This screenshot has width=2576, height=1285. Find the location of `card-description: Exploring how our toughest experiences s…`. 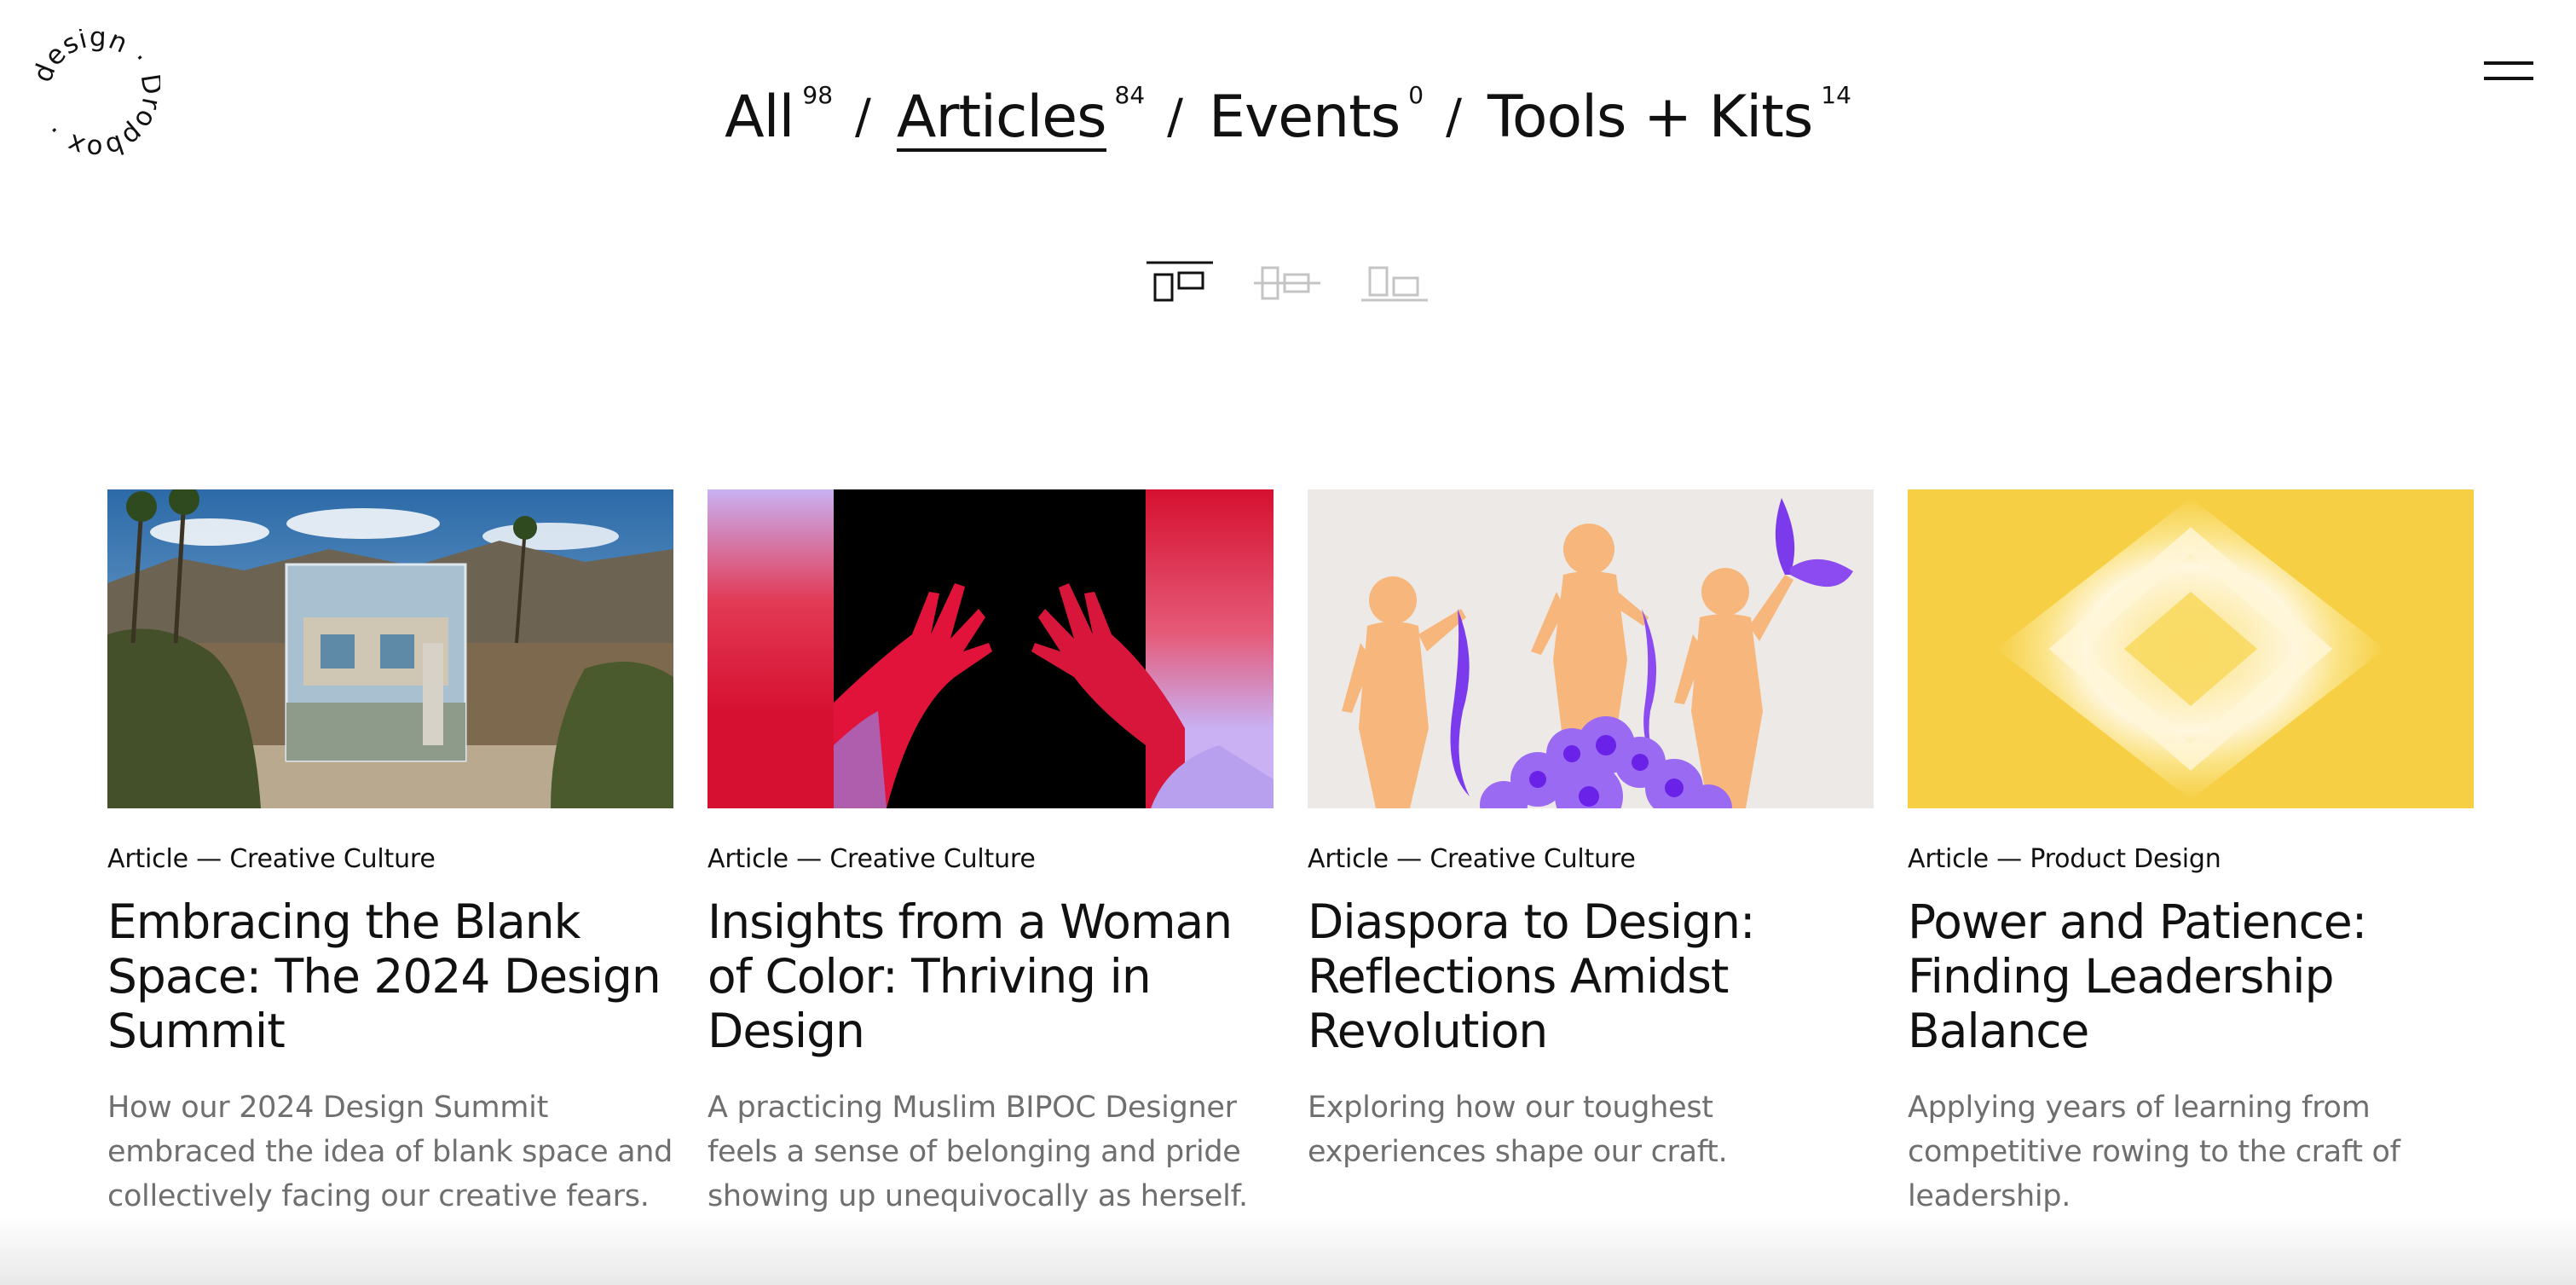

card-description: Exploring how our toughest experiences s… is located at coordinates (1518, 1130).